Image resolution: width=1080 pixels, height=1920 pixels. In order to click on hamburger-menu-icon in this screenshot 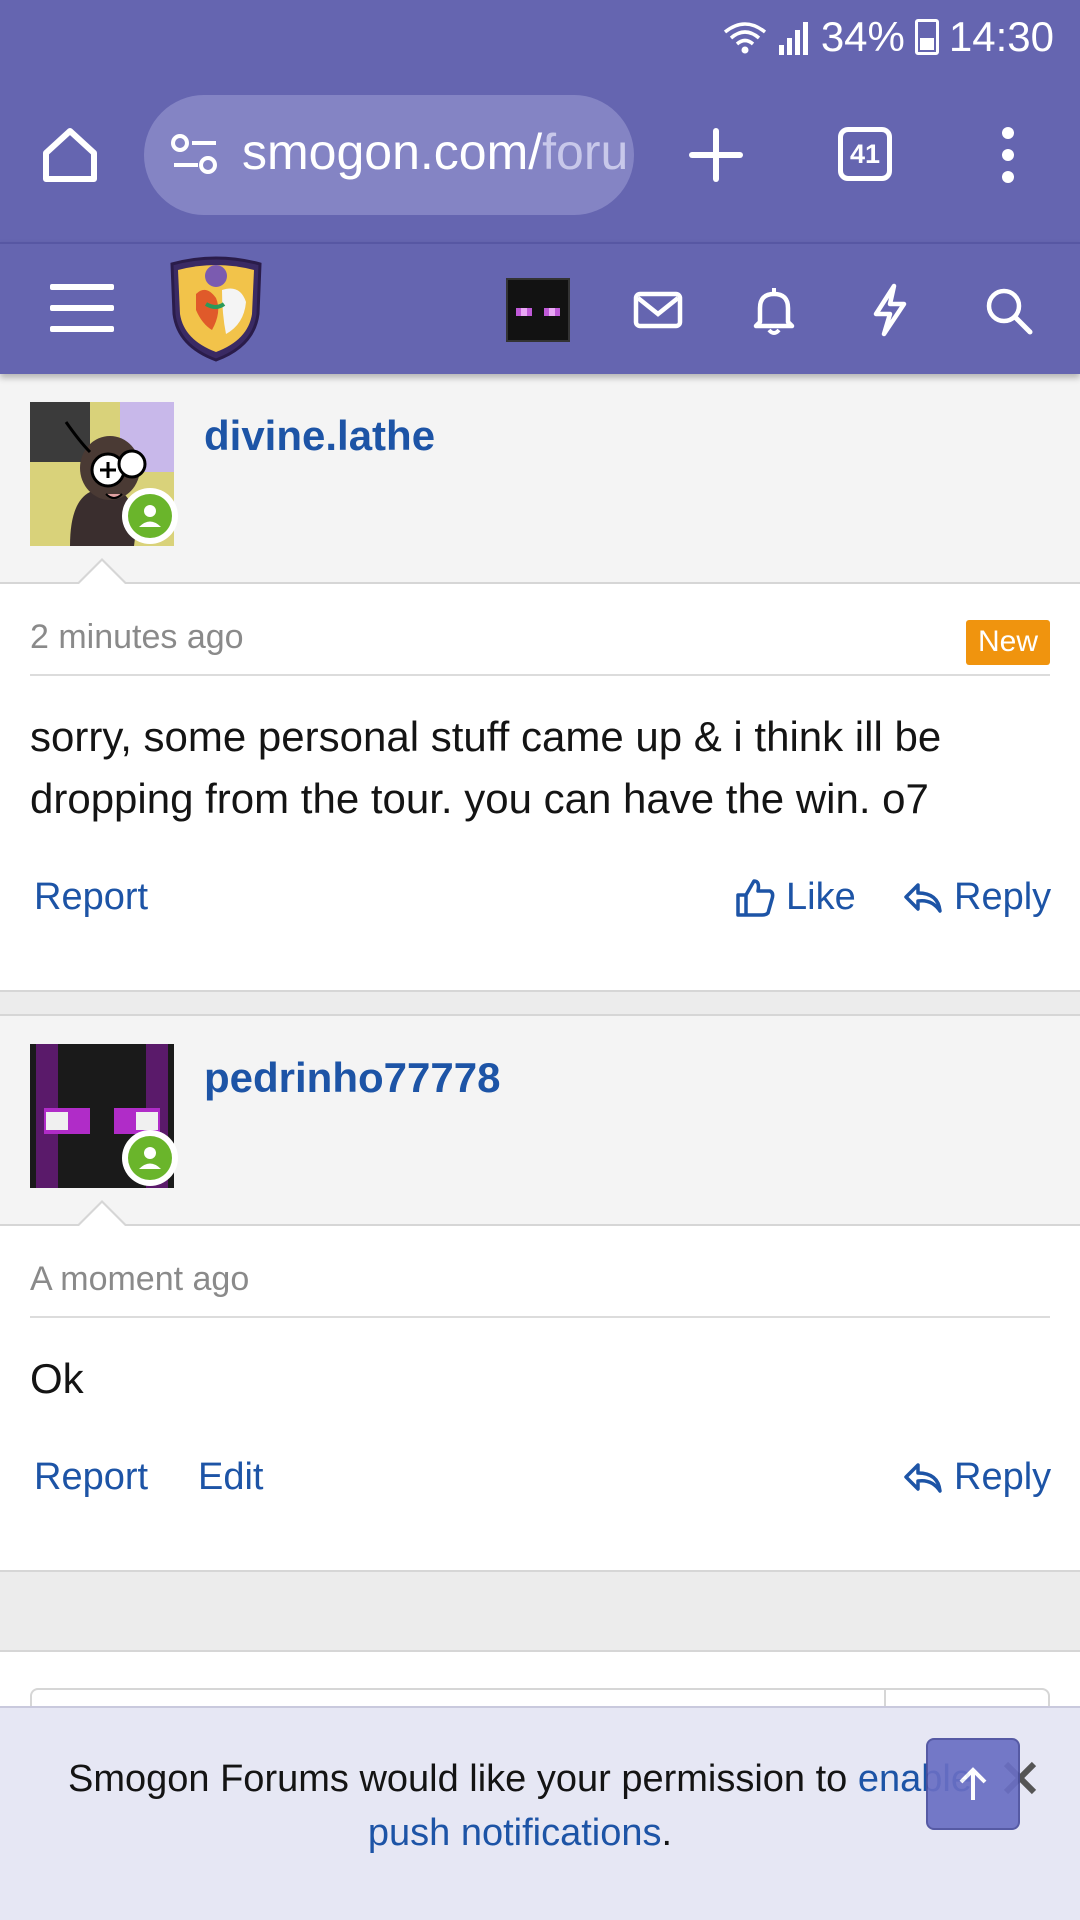, I will do `click(82, 308)`.